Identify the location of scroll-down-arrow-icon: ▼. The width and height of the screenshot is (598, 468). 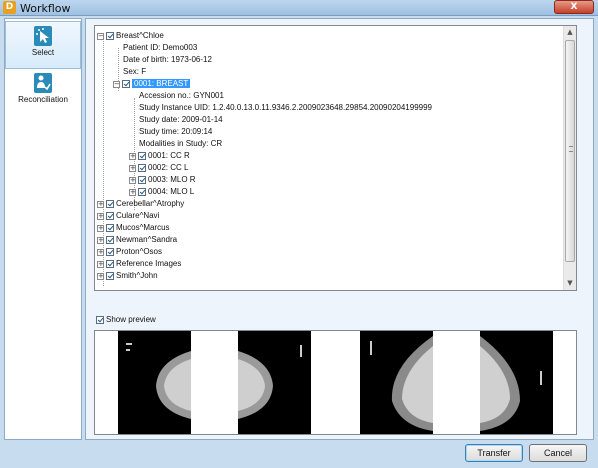
(570, 283).